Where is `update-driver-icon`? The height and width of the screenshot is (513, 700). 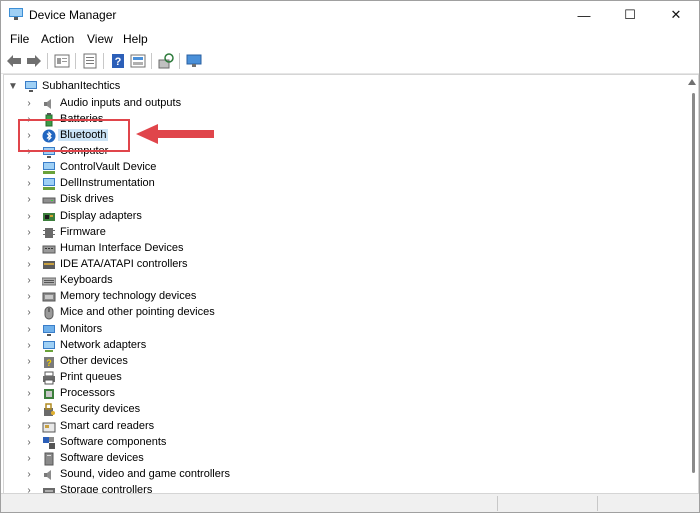
update-driver-icon is located at coordinates (90, 61).